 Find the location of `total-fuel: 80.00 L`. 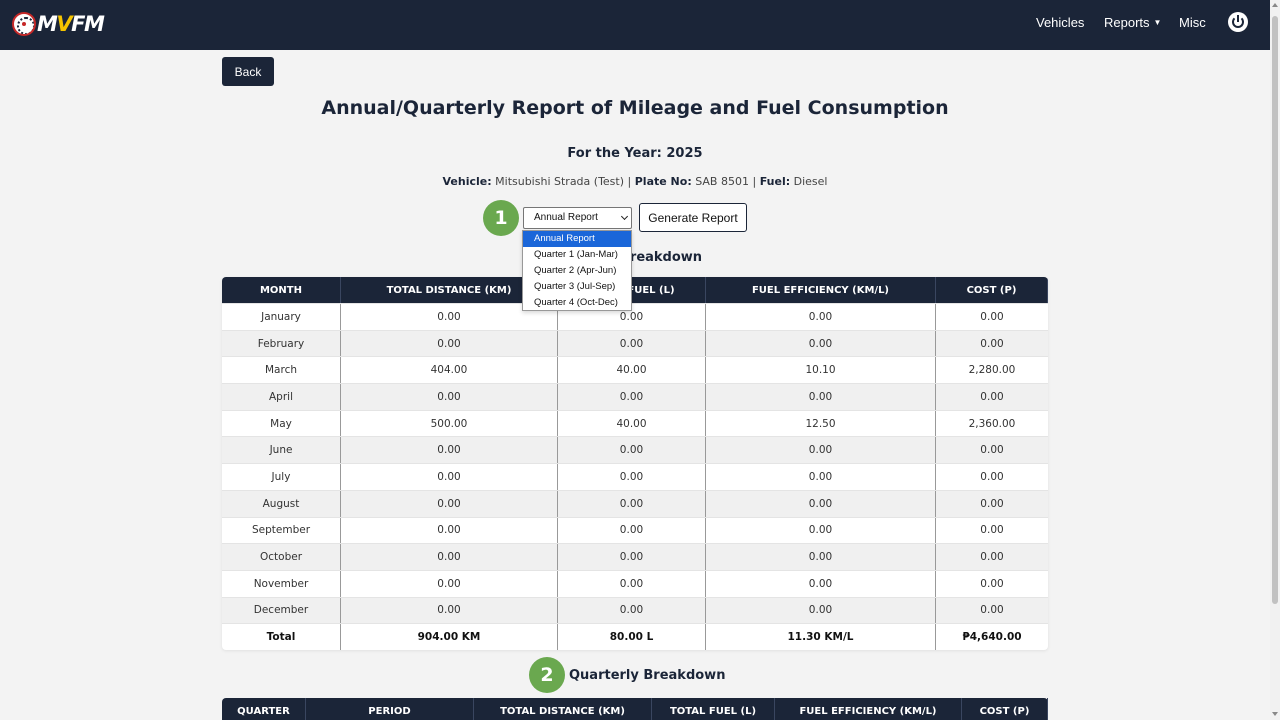

total-fuel: 80.00 L is located at coordinates (632, 637).